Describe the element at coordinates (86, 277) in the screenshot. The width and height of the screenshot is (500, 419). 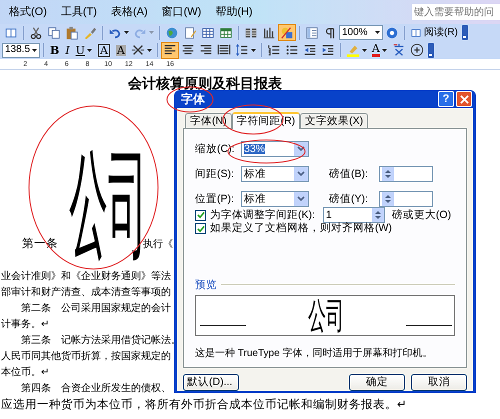
I see `body-text-line: 业会计准则》和《企业财务通则》等法` at that location.